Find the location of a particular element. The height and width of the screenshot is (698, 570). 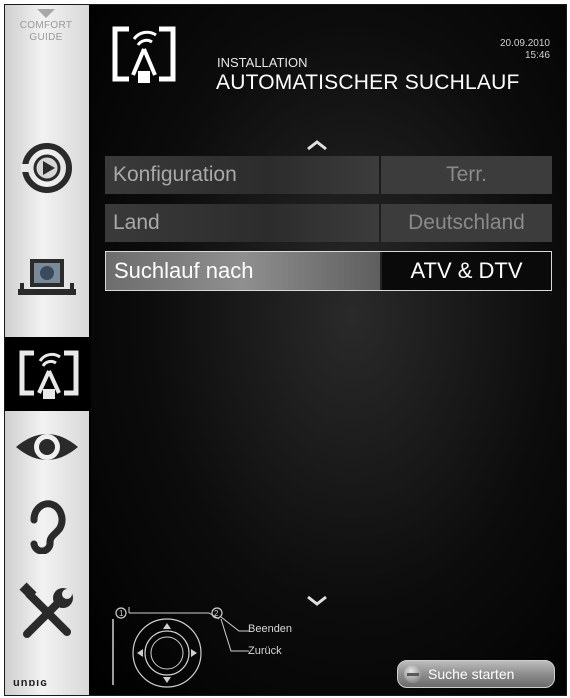

sidebar-item-tools is located at coordinates (47, 614).